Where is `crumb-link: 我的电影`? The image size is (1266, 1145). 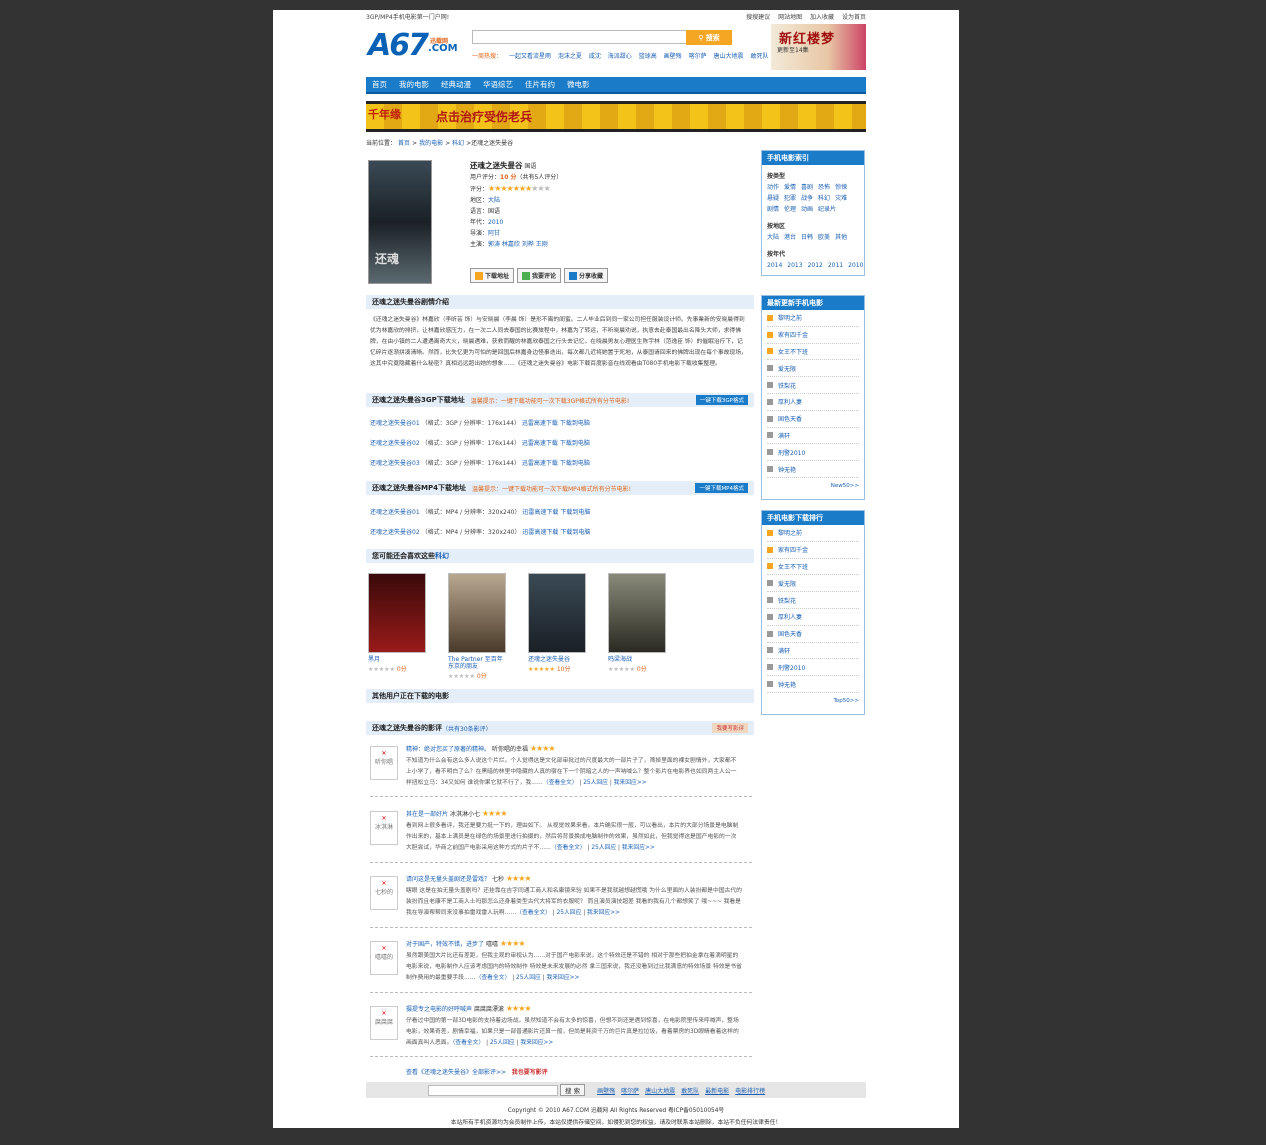
crumb-link: 我的电影 is located at coordinates (431, 143).